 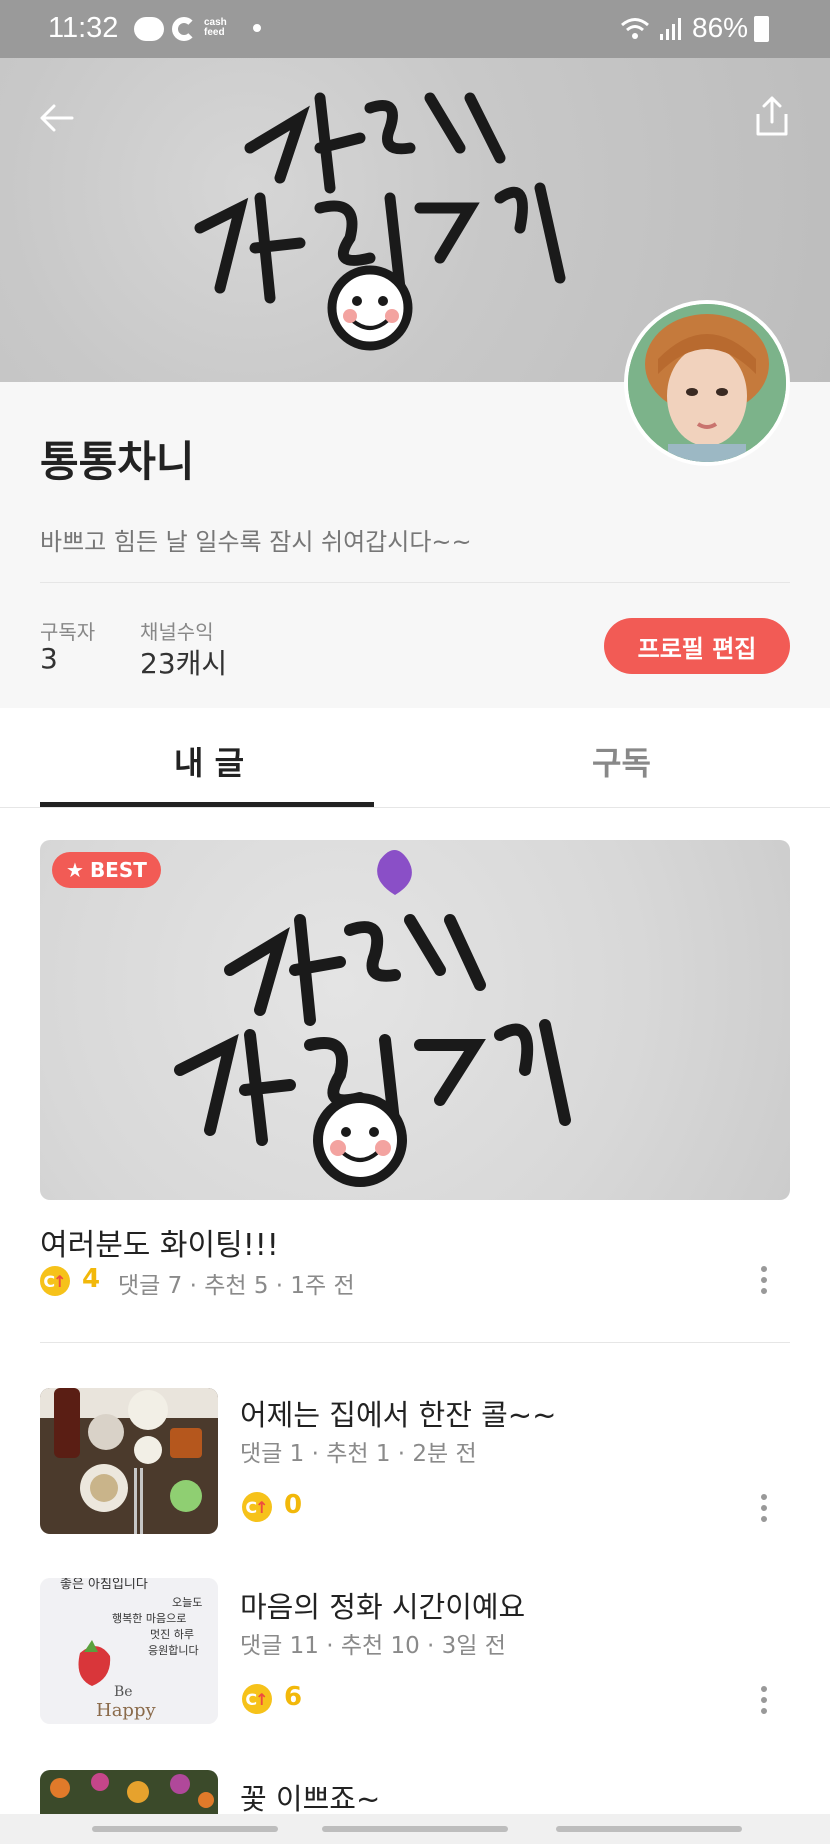 I want to click on back-arrow-icon, so click(x=57, y=118).